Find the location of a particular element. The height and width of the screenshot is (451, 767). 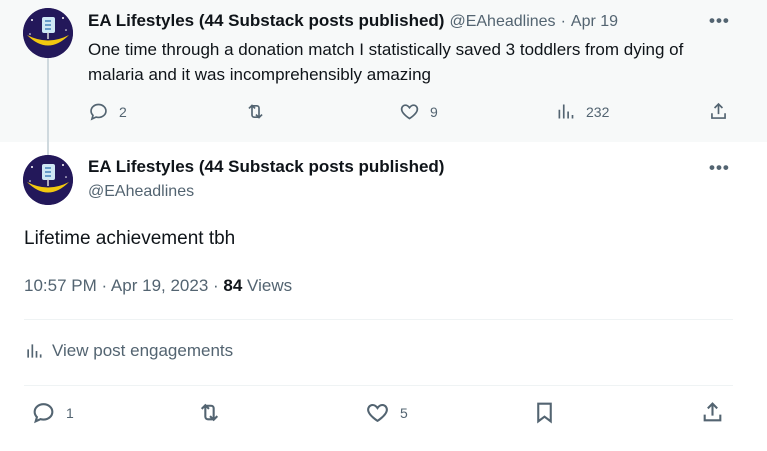

main-view-count: 84 is located at coordinates (233, 285).